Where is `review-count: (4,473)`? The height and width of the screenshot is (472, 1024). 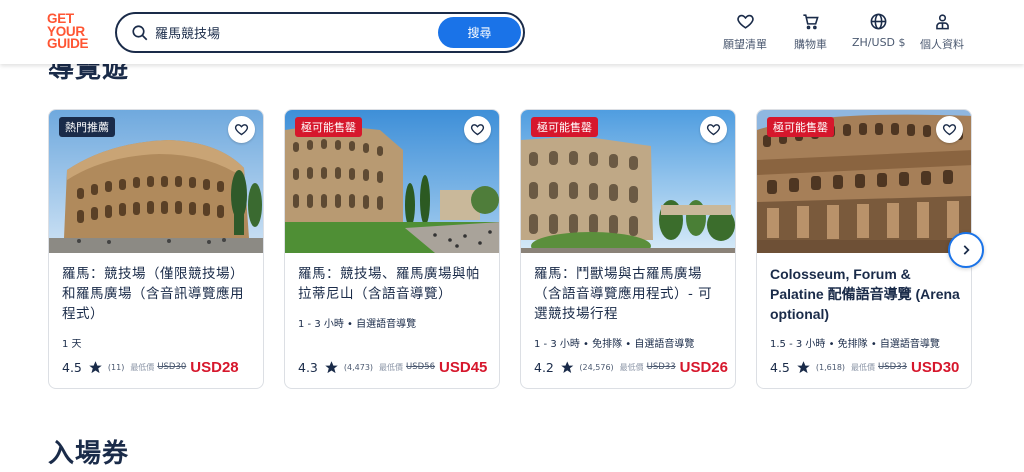 review-count: (4,473) is located at coordinates (358, 367).